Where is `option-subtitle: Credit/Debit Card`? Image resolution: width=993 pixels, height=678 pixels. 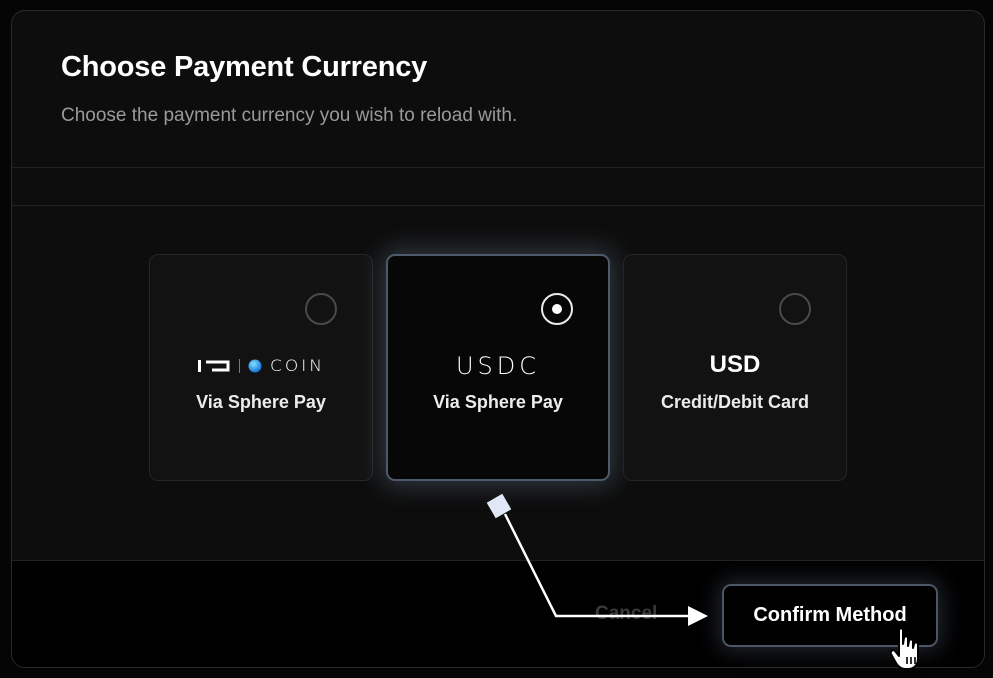
option-subtitle: Credit/Debit Card is located at coordinates (735, 402).